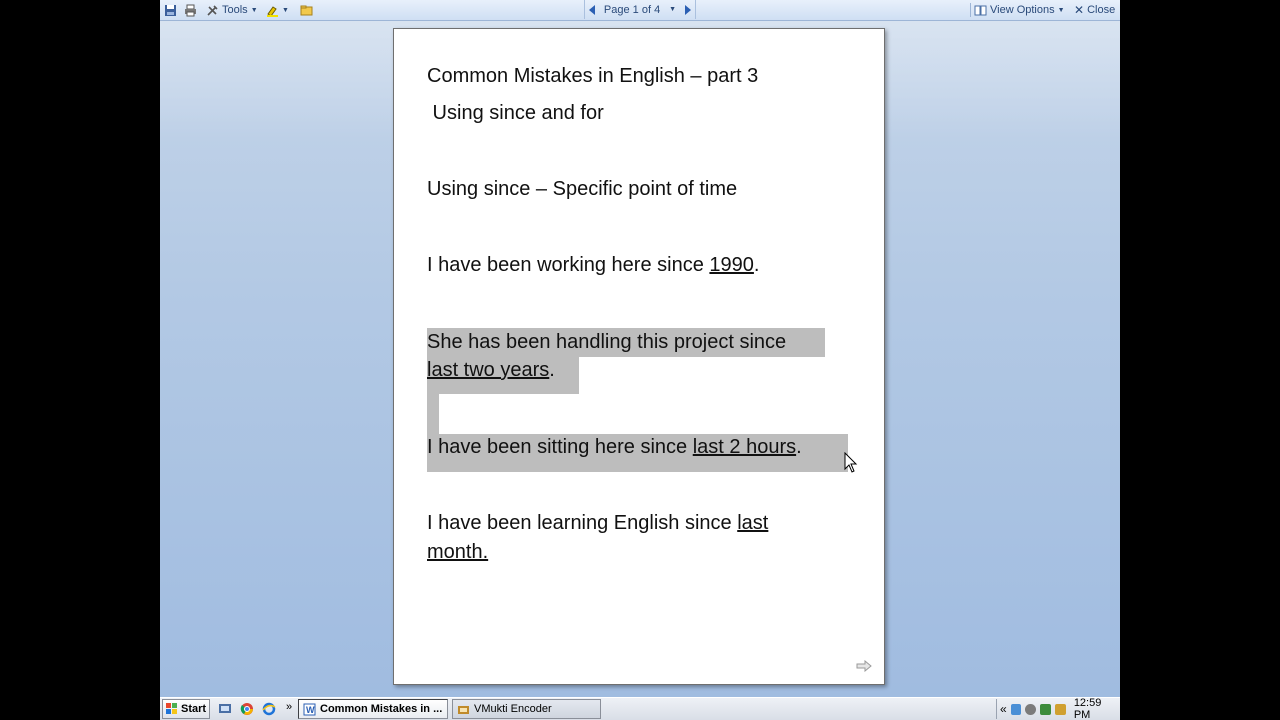  Describe the element at coordinates (513, 709) in the screenshot. I see `taskbar-item-label: VMukti Encoder` at that location.